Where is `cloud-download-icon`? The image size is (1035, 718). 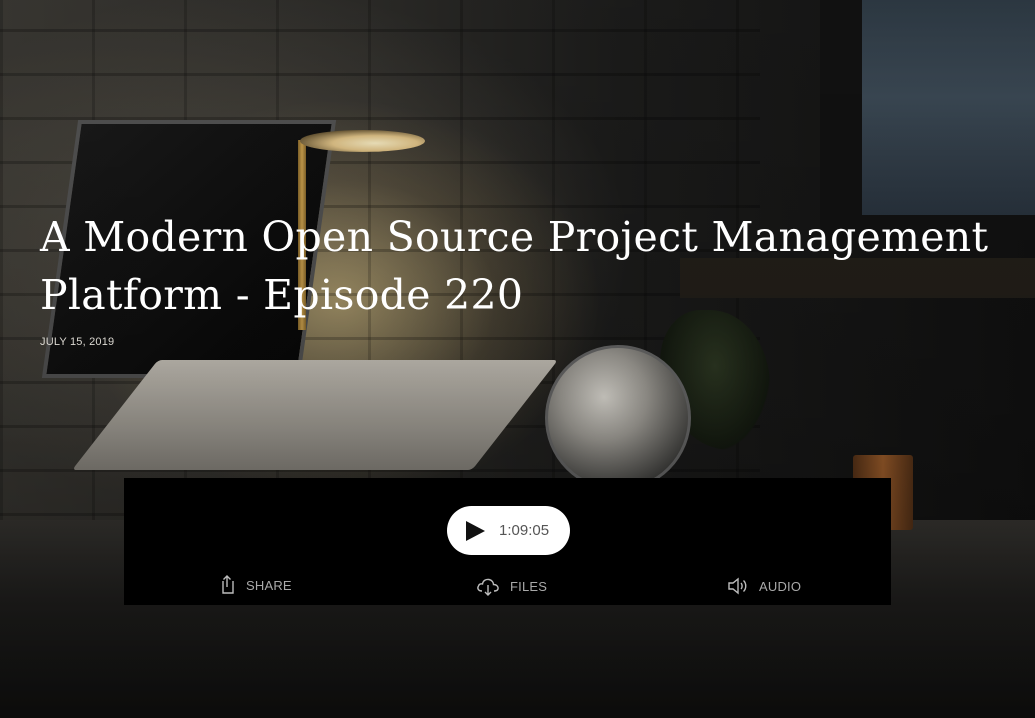 cloud-download-icon is located at coordinates (488, 587).